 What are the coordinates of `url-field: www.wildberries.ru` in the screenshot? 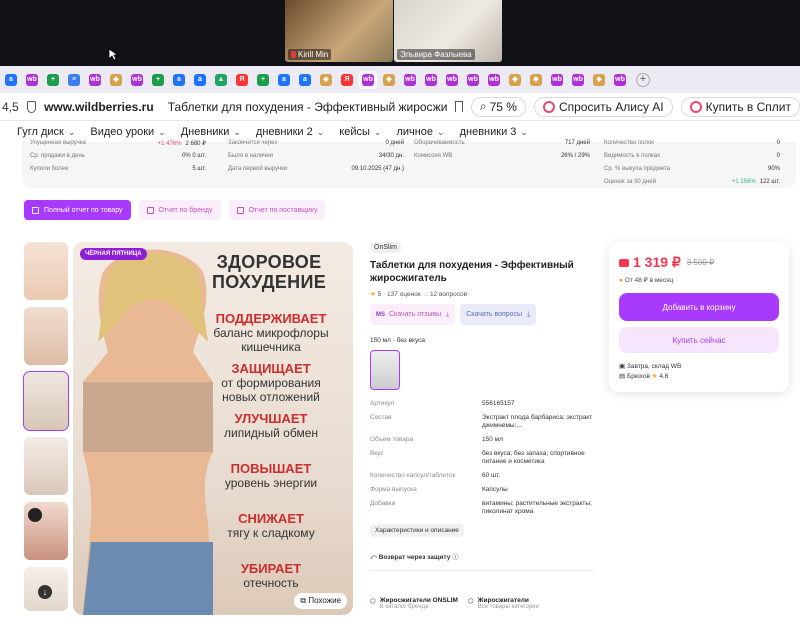 It's located at (99, 107).